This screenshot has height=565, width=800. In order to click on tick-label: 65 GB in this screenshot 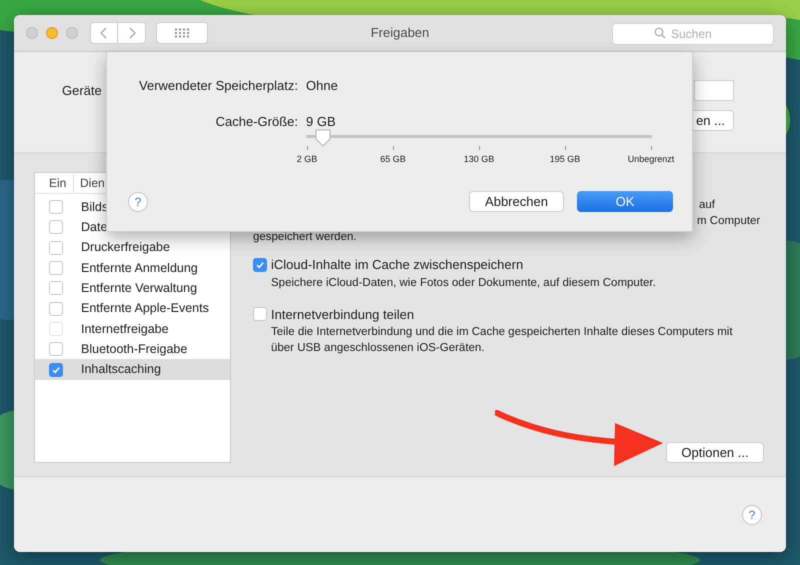, I will do `click(393, 159)`.